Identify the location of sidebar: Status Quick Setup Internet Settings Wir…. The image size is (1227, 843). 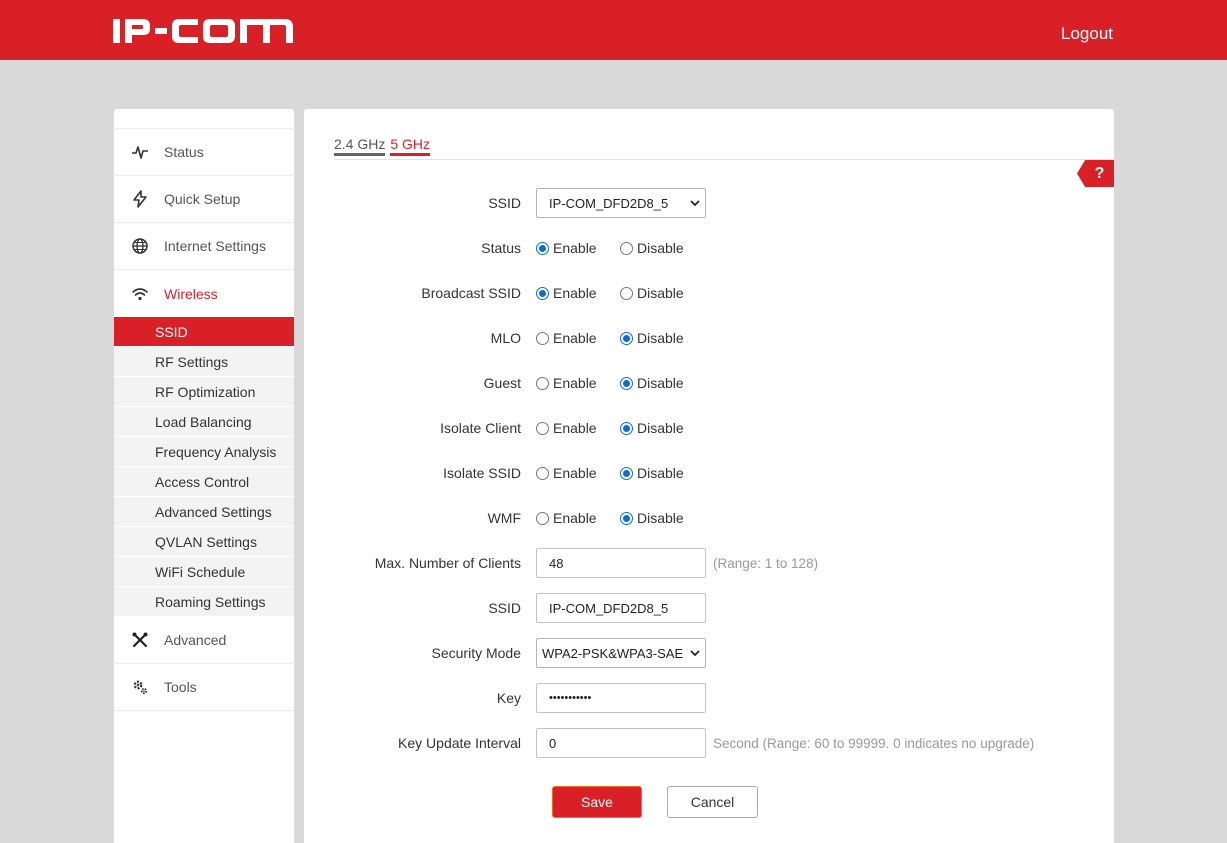
(204, 476).